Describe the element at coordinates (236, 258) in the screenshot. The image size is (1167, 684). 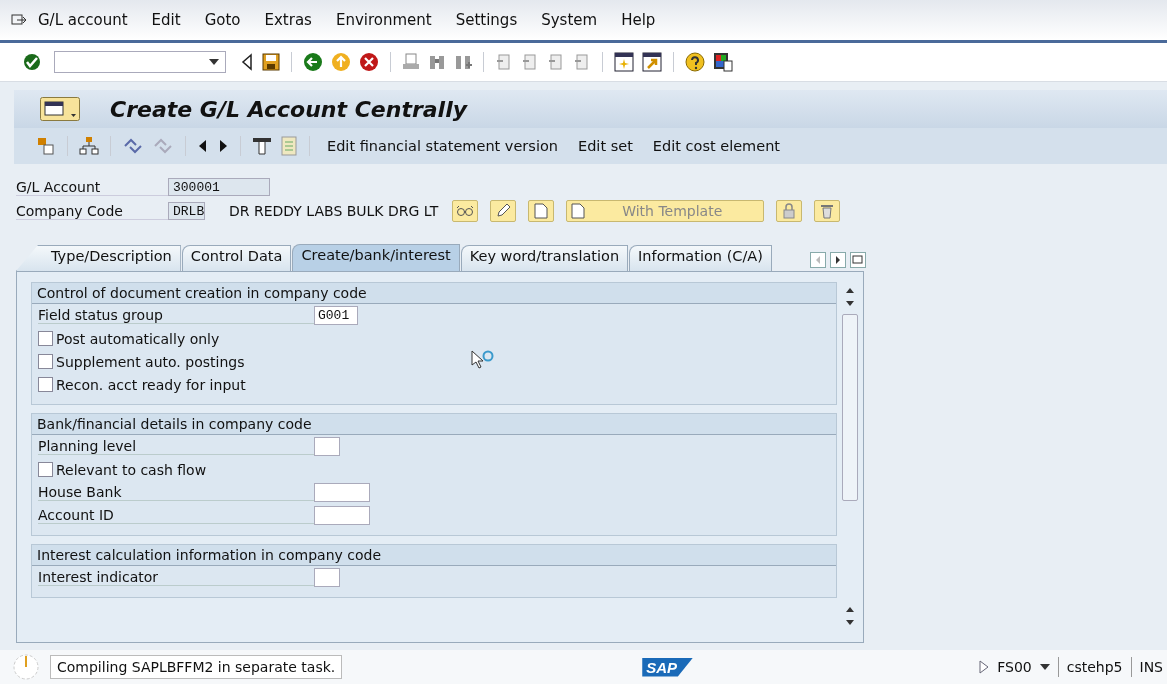
I see `tab: Control Data` at that location.